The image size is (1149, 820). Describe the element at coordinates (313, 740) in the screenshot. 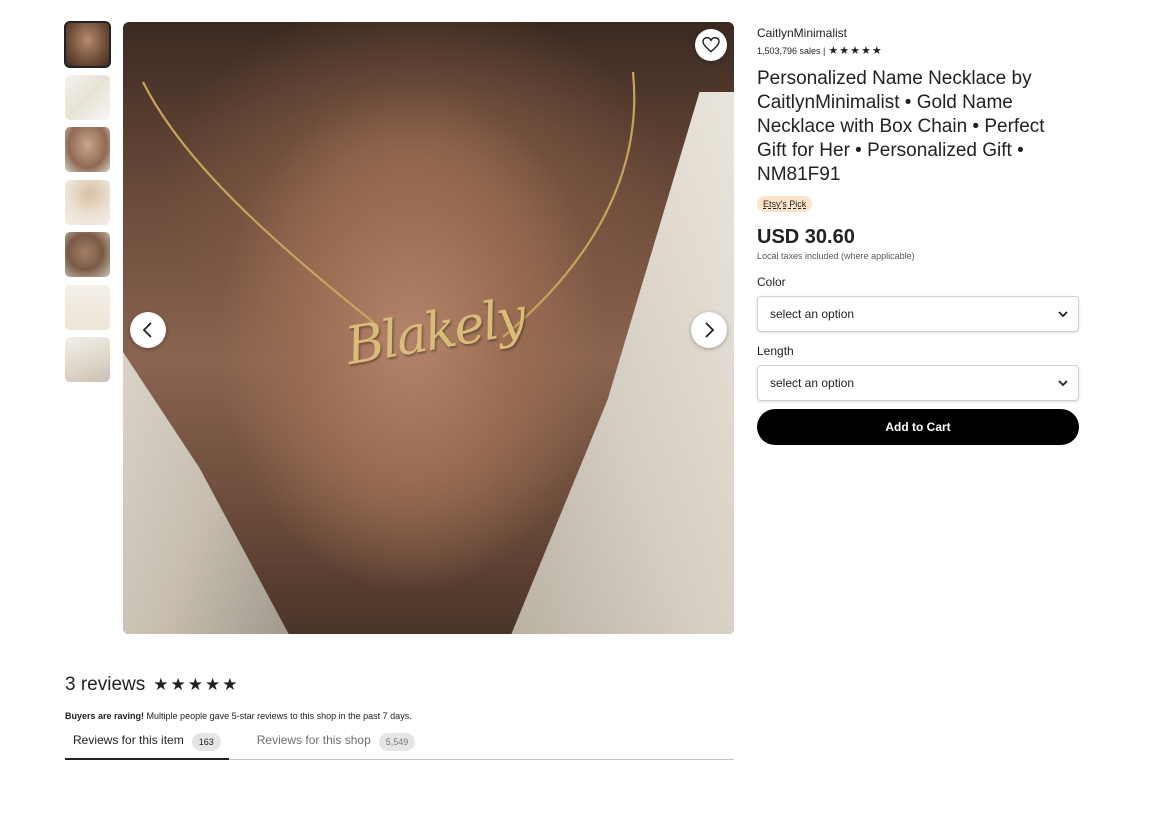

I see `tab-label: Reviews for this shop` at that location.